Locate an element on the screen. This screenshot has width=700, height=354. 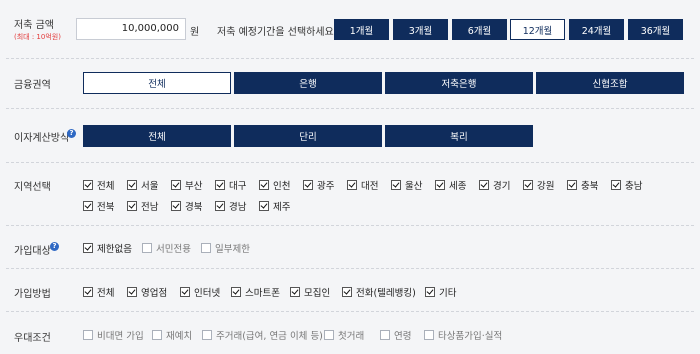
interest-button-simple: 단리 is located at coordinates (308, 136).